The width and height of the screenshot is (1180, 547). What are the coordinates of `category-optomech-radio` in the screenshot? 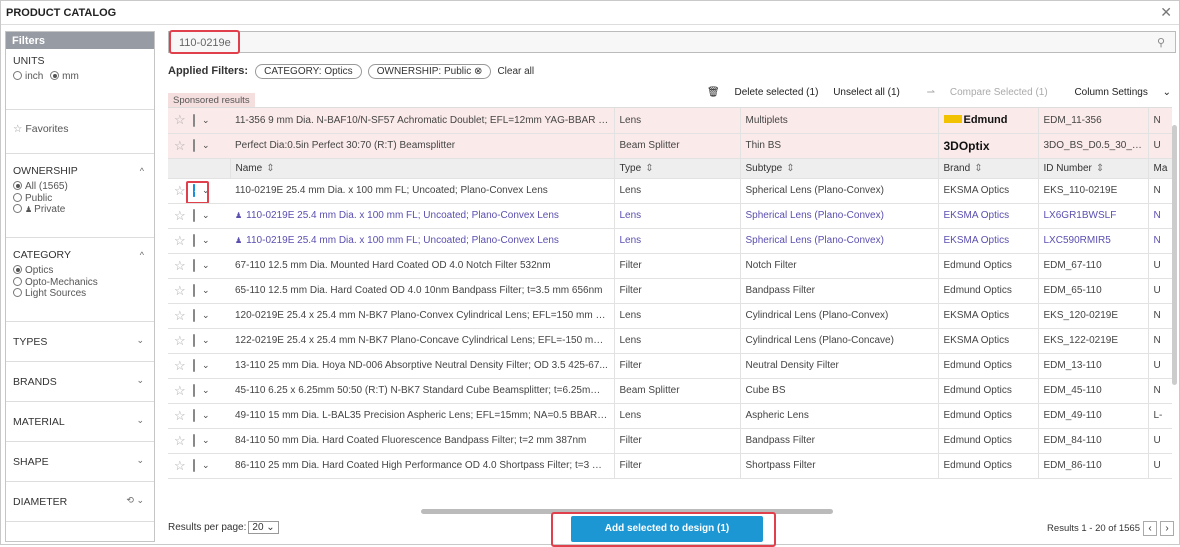 It's located at (17, 281).